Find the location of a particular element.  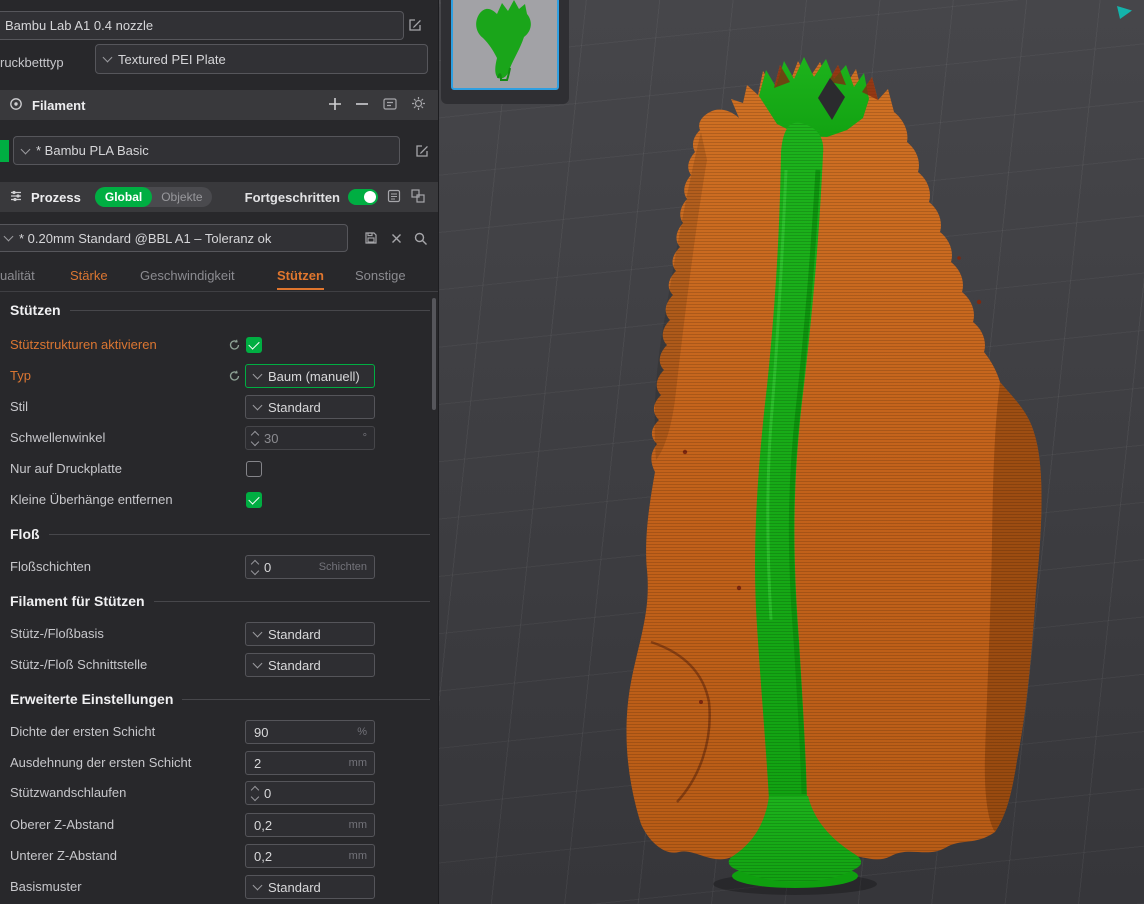

bed-type-value: Textured PEI Plate is located at coordinates (172, 59).